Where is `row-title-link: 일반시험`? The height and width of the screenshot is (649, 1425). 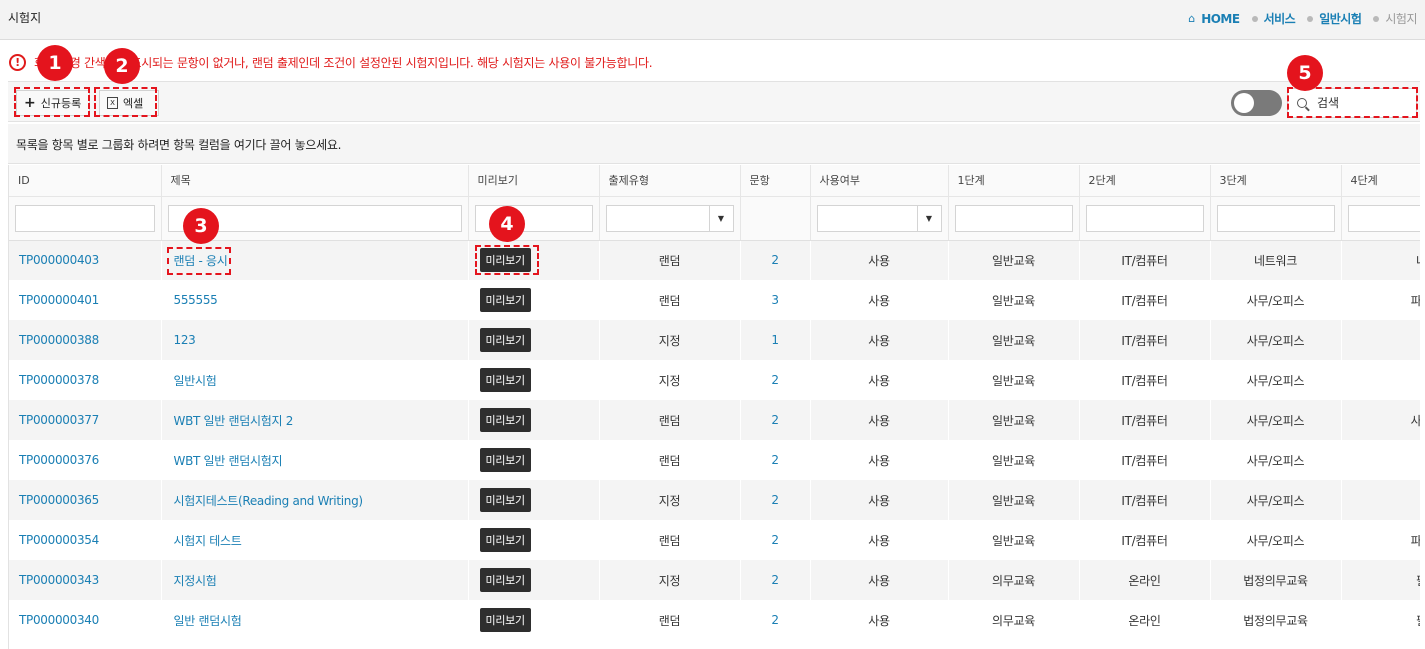 row-title-link: 일반시험 is located at coordinates (195, 381).